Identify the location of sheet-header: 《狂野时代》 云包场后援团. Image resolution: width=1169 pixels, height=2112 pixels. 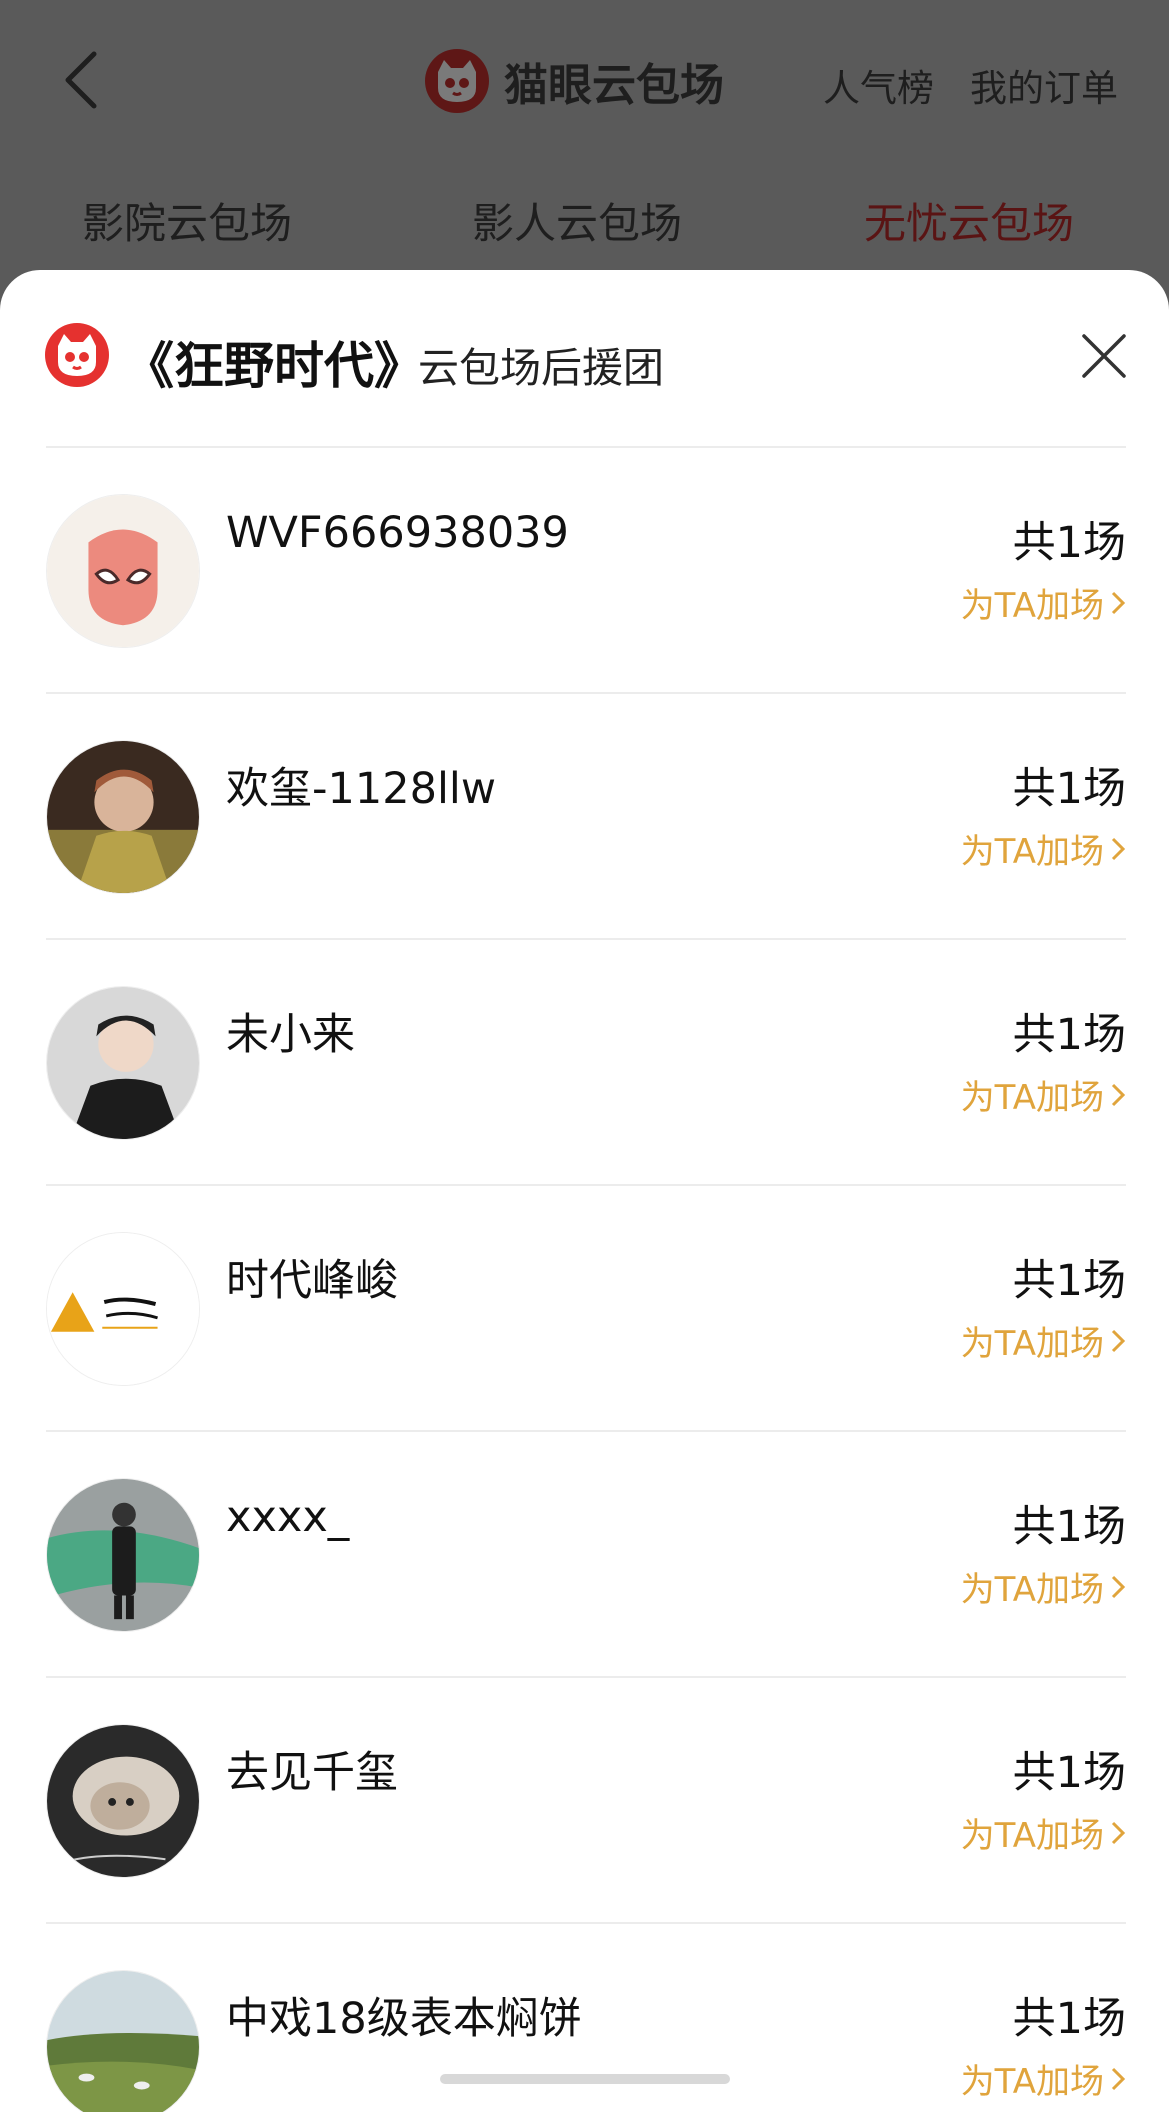
(584, 358).